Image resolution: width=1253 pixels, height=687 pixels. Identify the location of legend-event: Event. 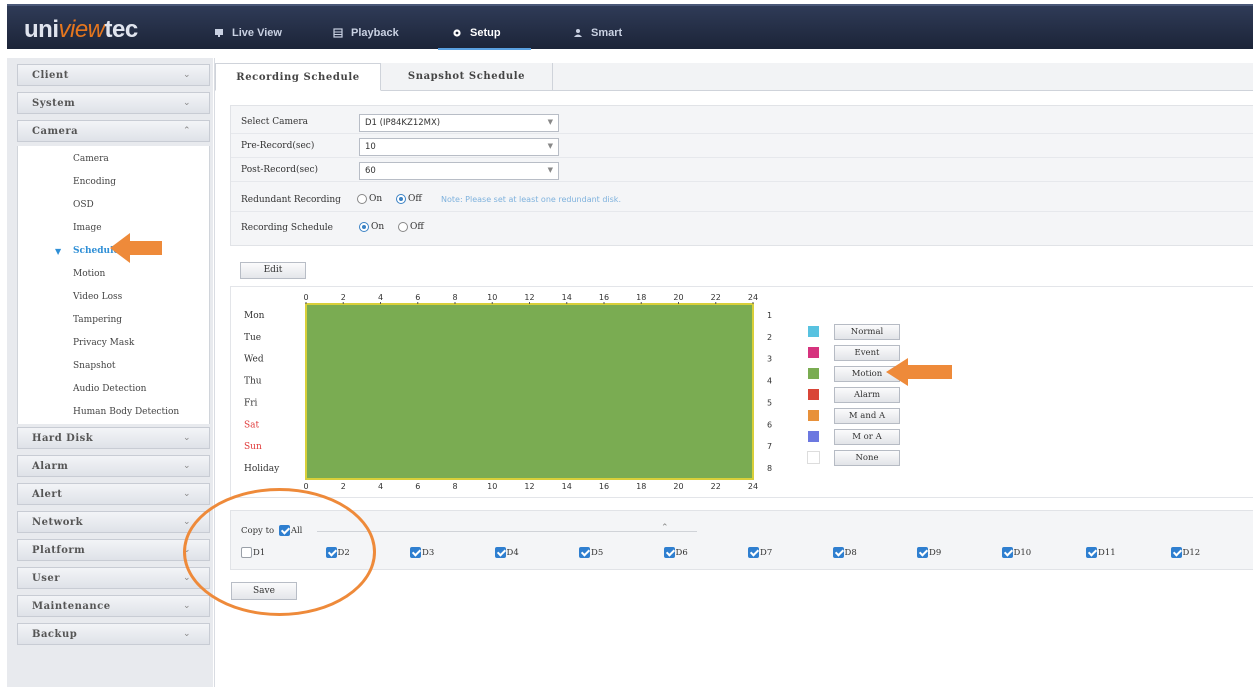
(853, 353).